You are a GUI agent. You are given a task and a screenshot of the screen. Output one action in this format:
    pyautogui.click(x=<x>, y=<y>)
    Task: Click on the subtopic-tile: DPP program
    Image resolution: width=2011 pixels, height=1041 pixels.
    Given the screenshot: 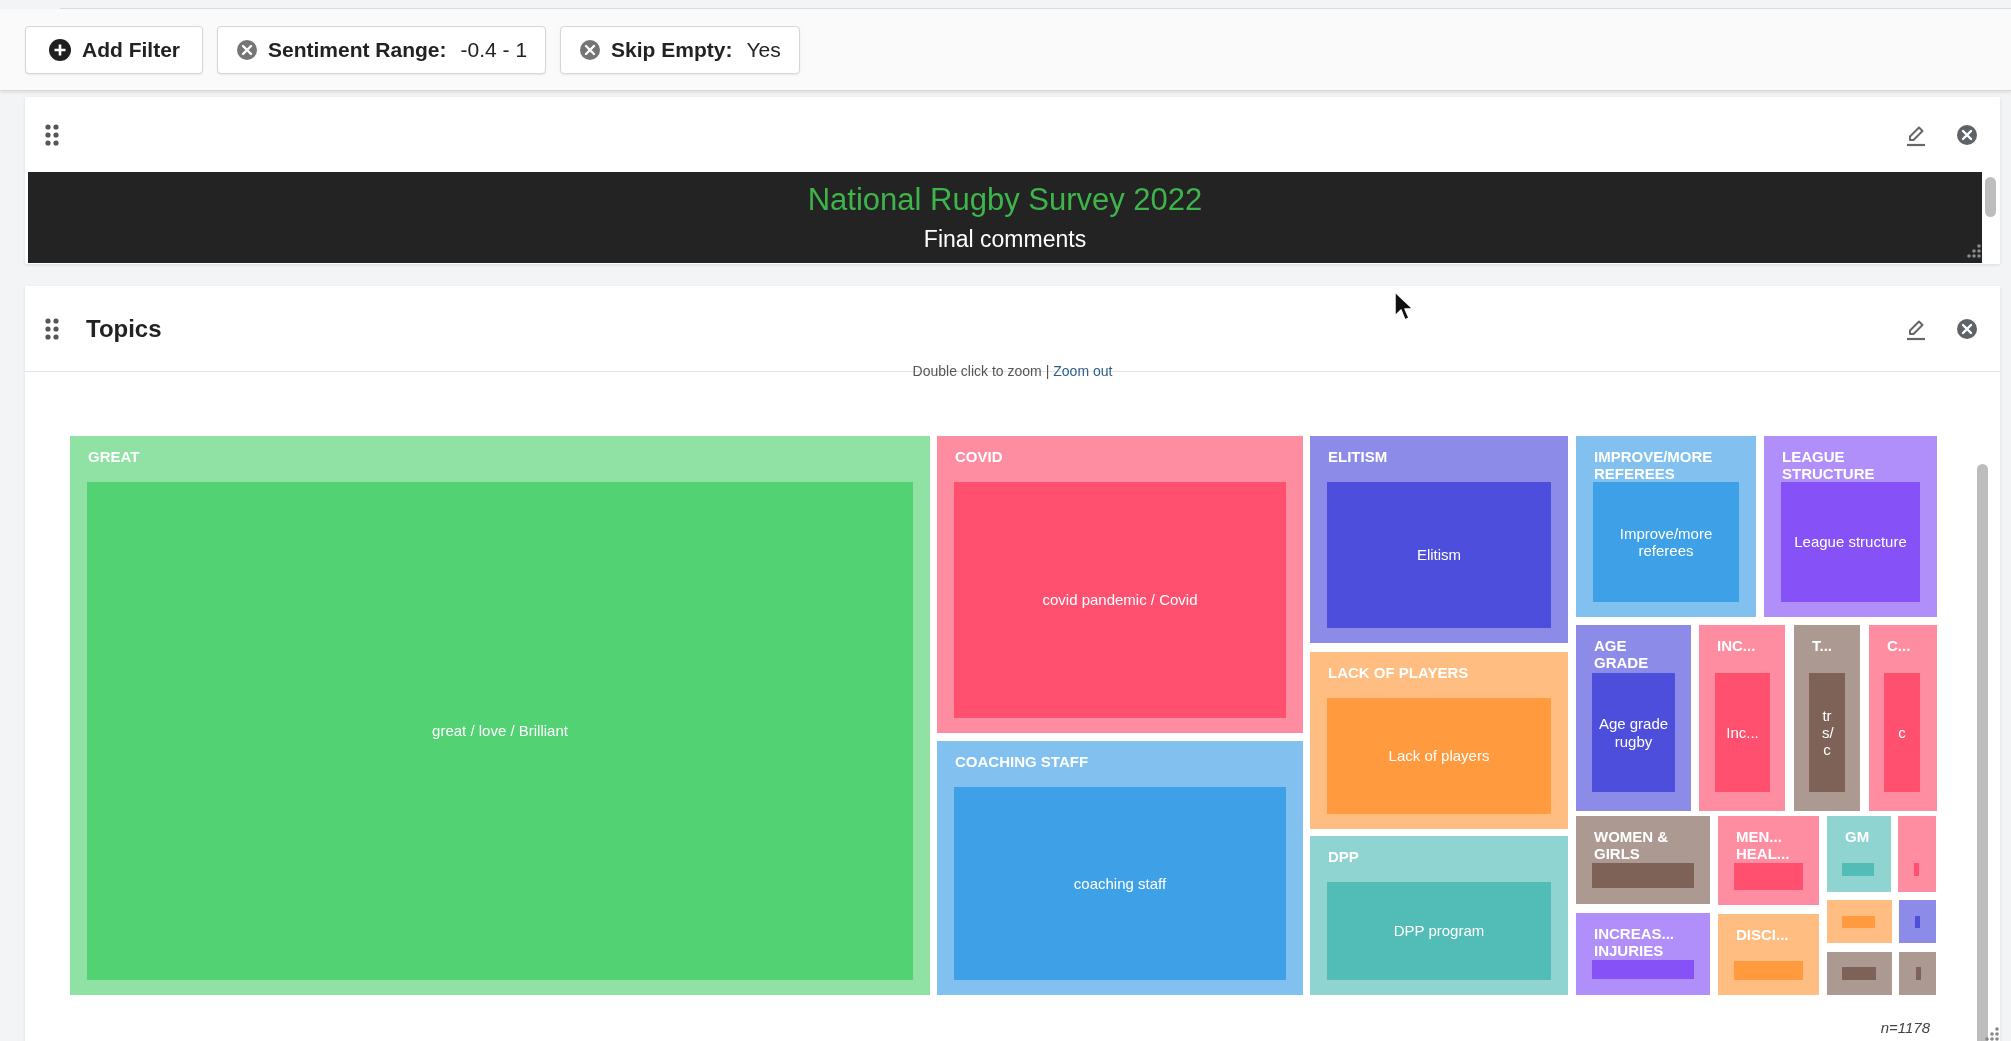 What is the action you would take?
    pyautogui.click(x=1439, y=931)
    